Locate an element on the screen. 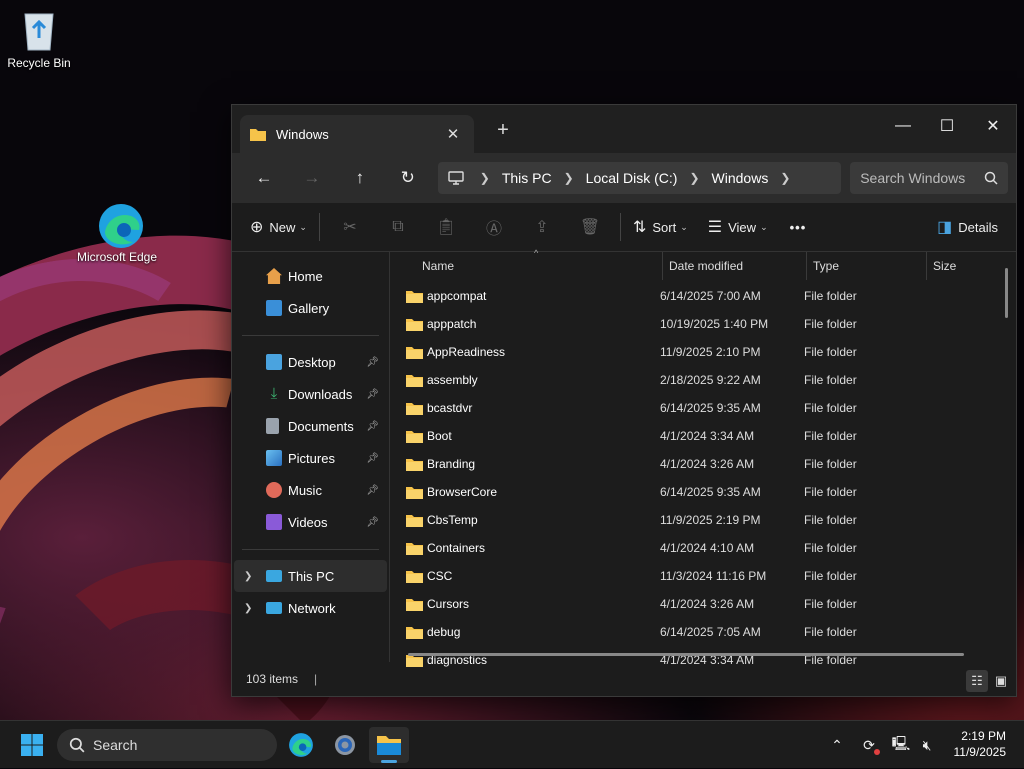 This screenshot has width=1024, height=769. breadcrumb-item-windows: Windows is located at coordinates (740, 178).